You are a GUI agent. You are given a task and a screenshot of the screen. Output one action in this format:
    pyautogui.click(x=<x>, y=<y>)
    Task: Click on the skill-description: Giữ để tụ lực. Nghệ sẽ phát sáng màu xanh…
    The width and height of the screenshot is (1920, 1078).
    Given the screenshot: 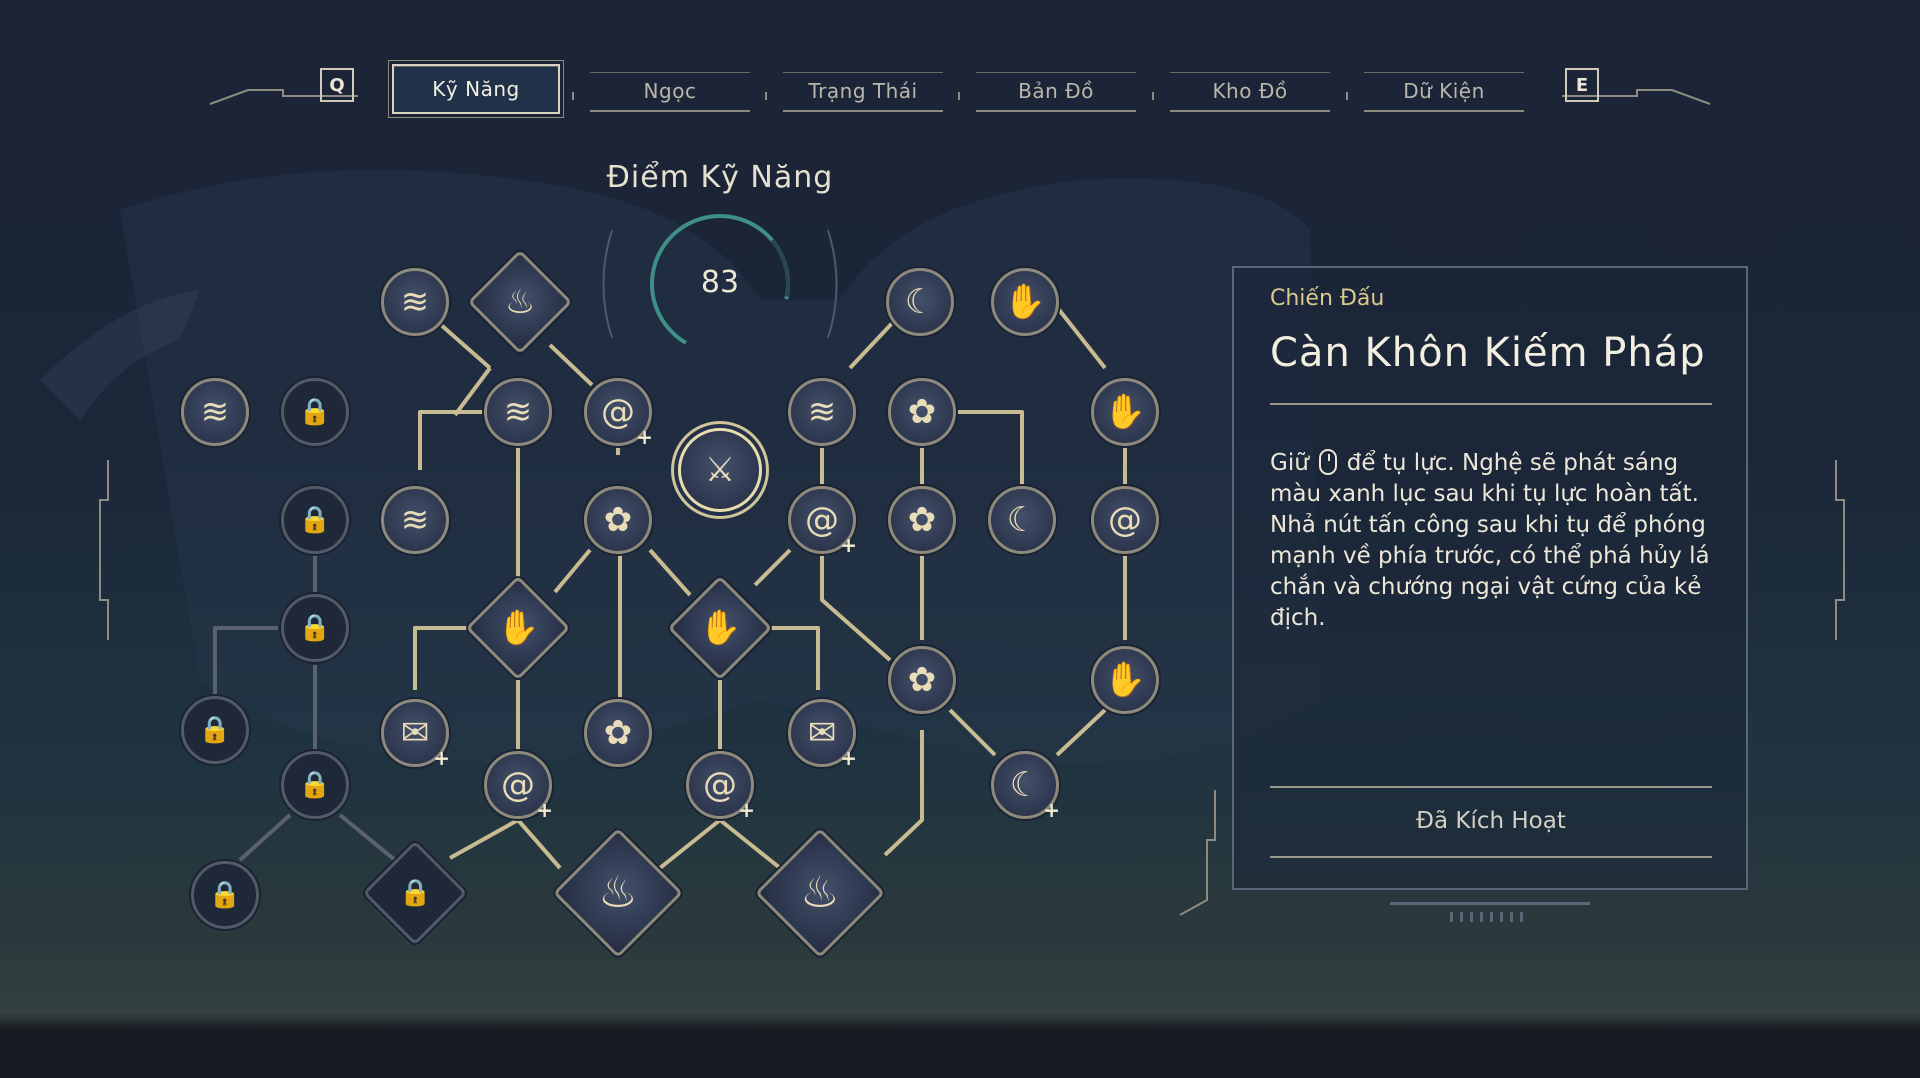 What is the action you would take?
    pyautogui.click(x=1495, y=541)
    